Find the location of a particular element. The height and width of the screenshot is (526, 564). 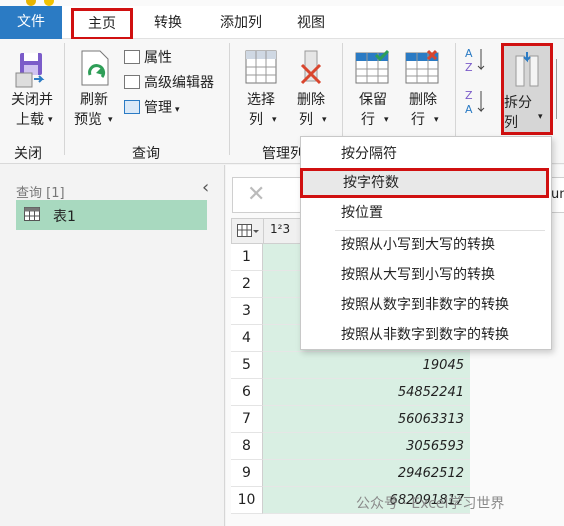

split-column-label-2: 列 is located at coordinates (511, 123).